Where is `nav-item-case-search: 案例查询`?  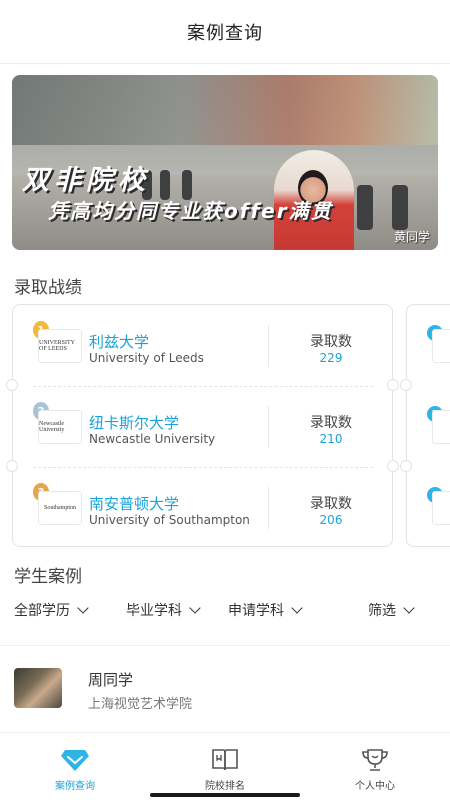 nav-item-case-search: 案例查询 is located at coordinates (75, 766).